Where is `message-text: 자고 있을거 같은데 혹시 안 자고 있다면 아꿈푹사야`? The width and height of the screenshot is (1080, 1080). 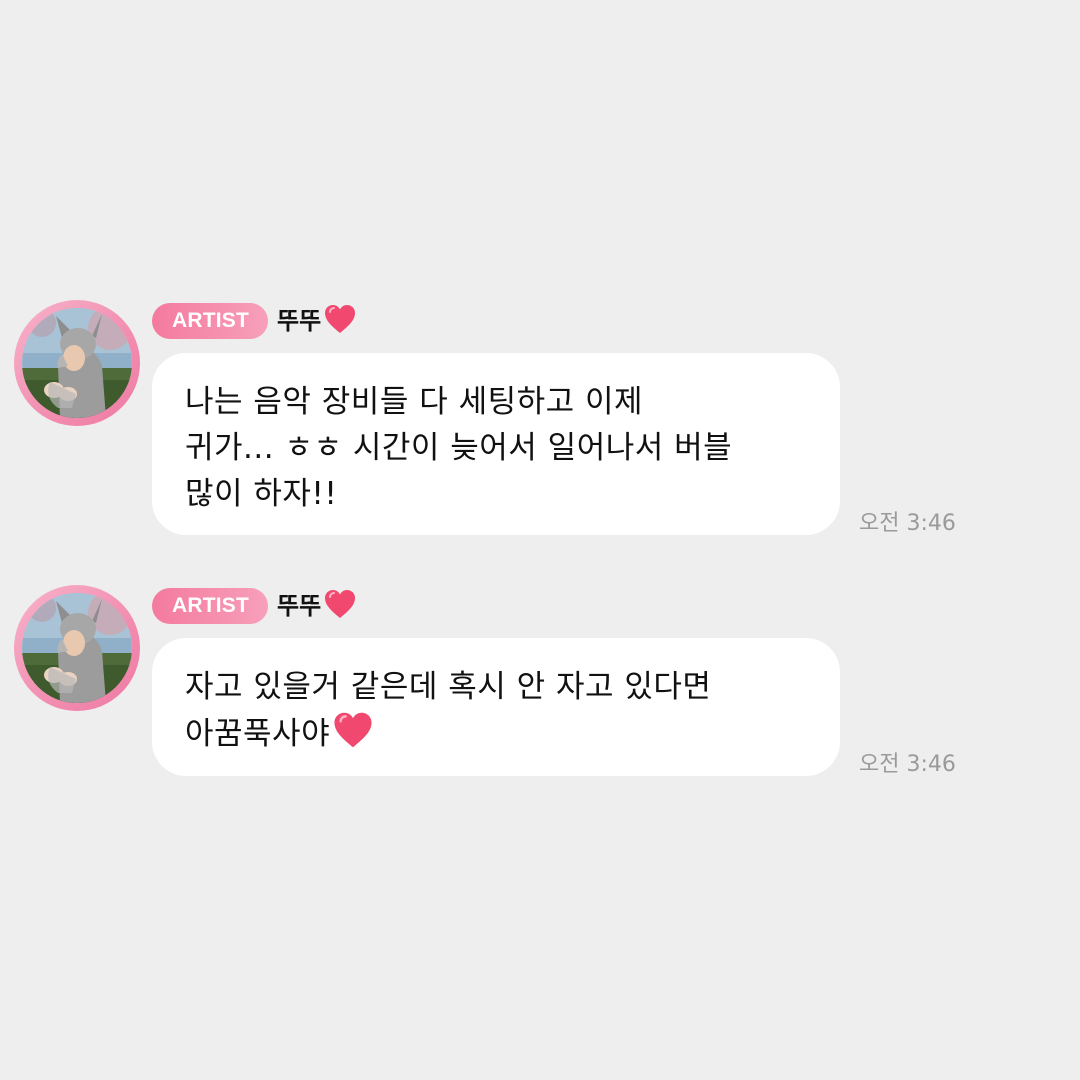
message-text: 자고 있을거 같은데 혹시 안 자고 있다면 아꿈푹사야 is located at coordinates (448, 710).